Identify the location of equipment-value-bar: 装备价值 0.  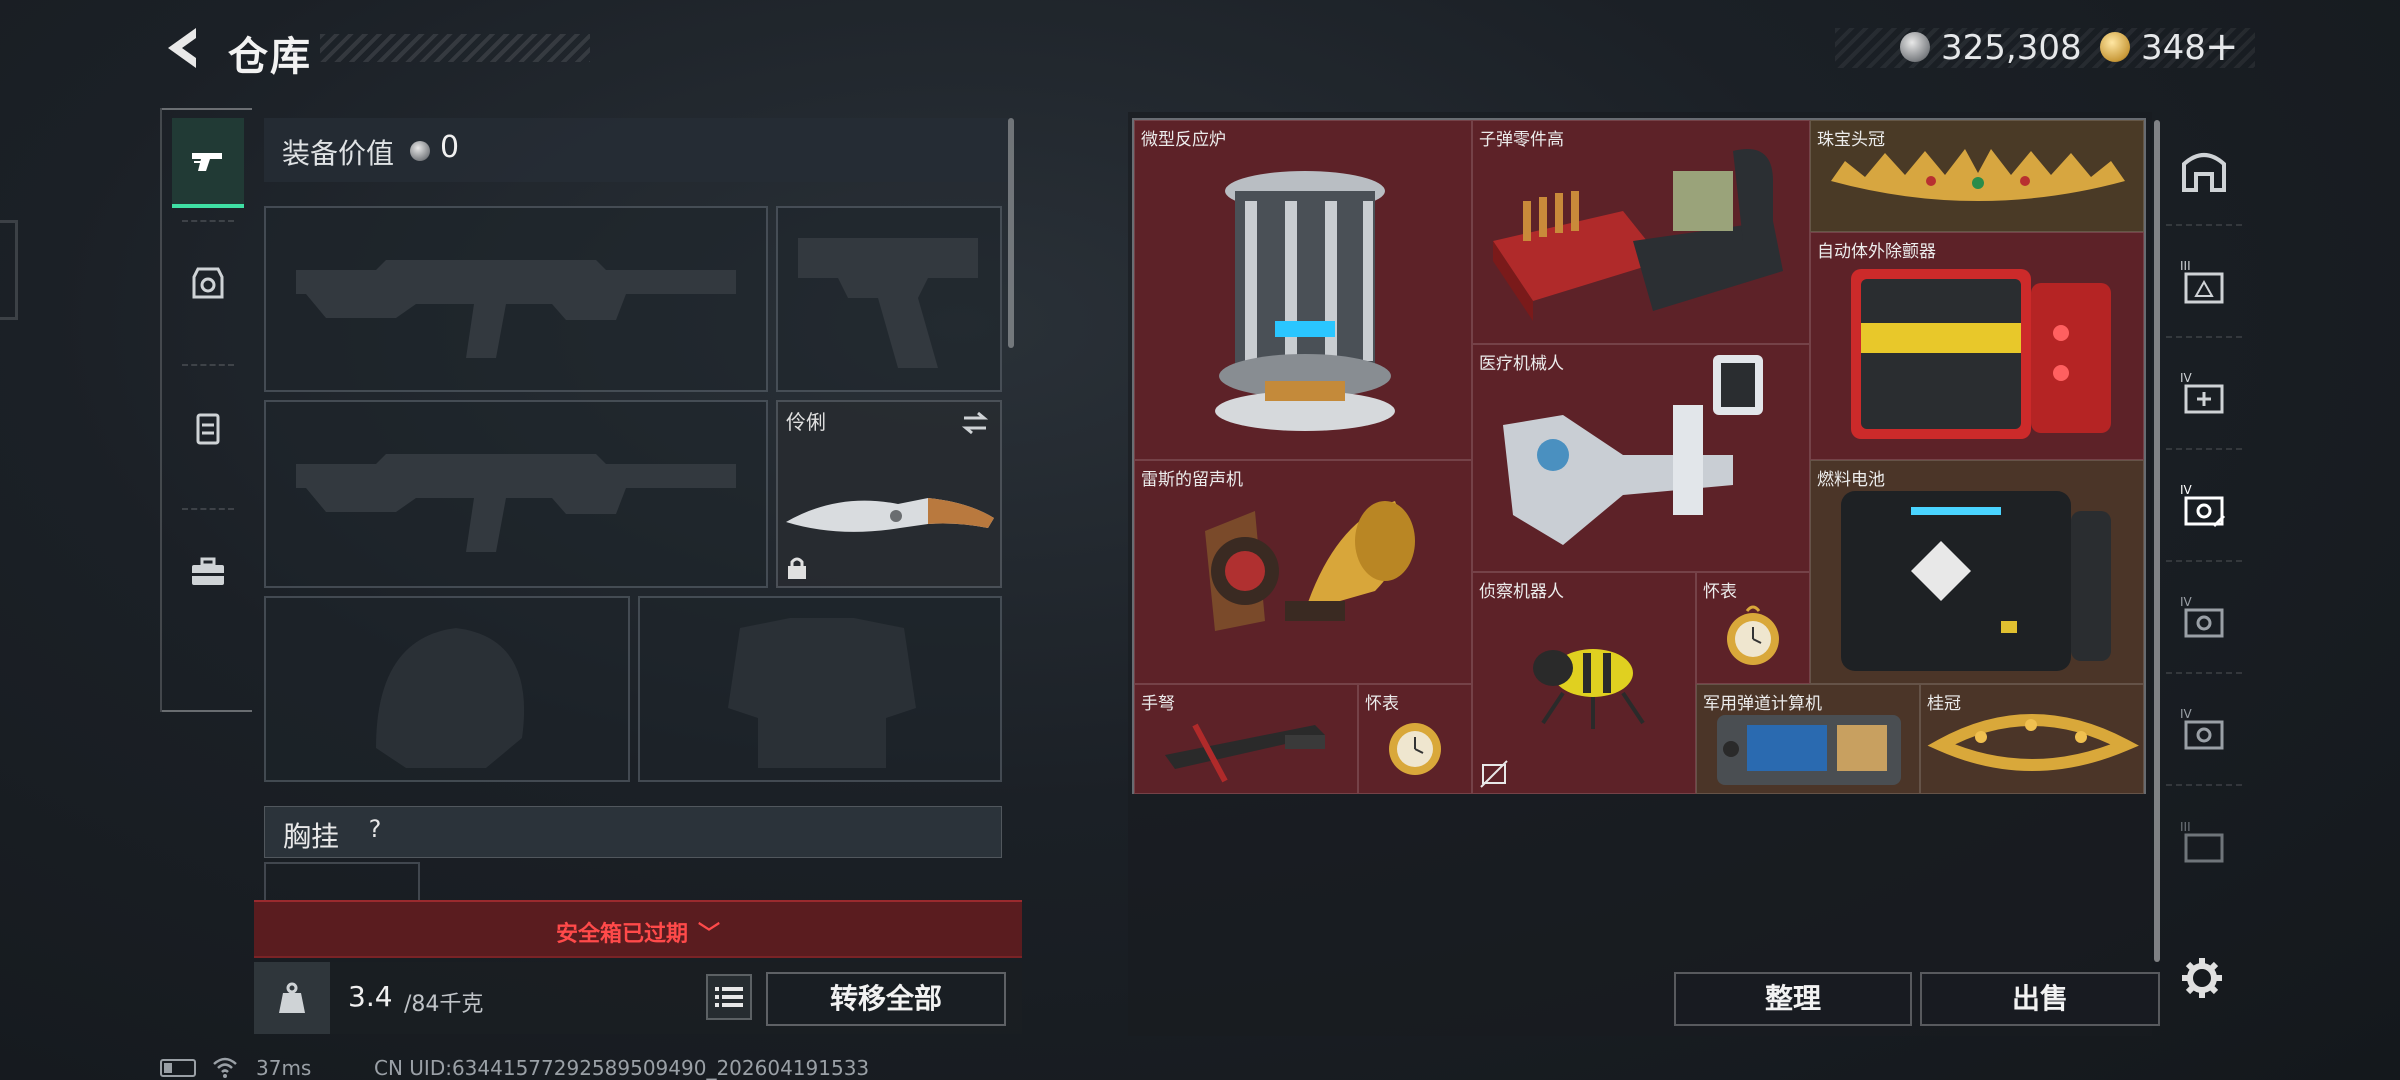
(636, 150).